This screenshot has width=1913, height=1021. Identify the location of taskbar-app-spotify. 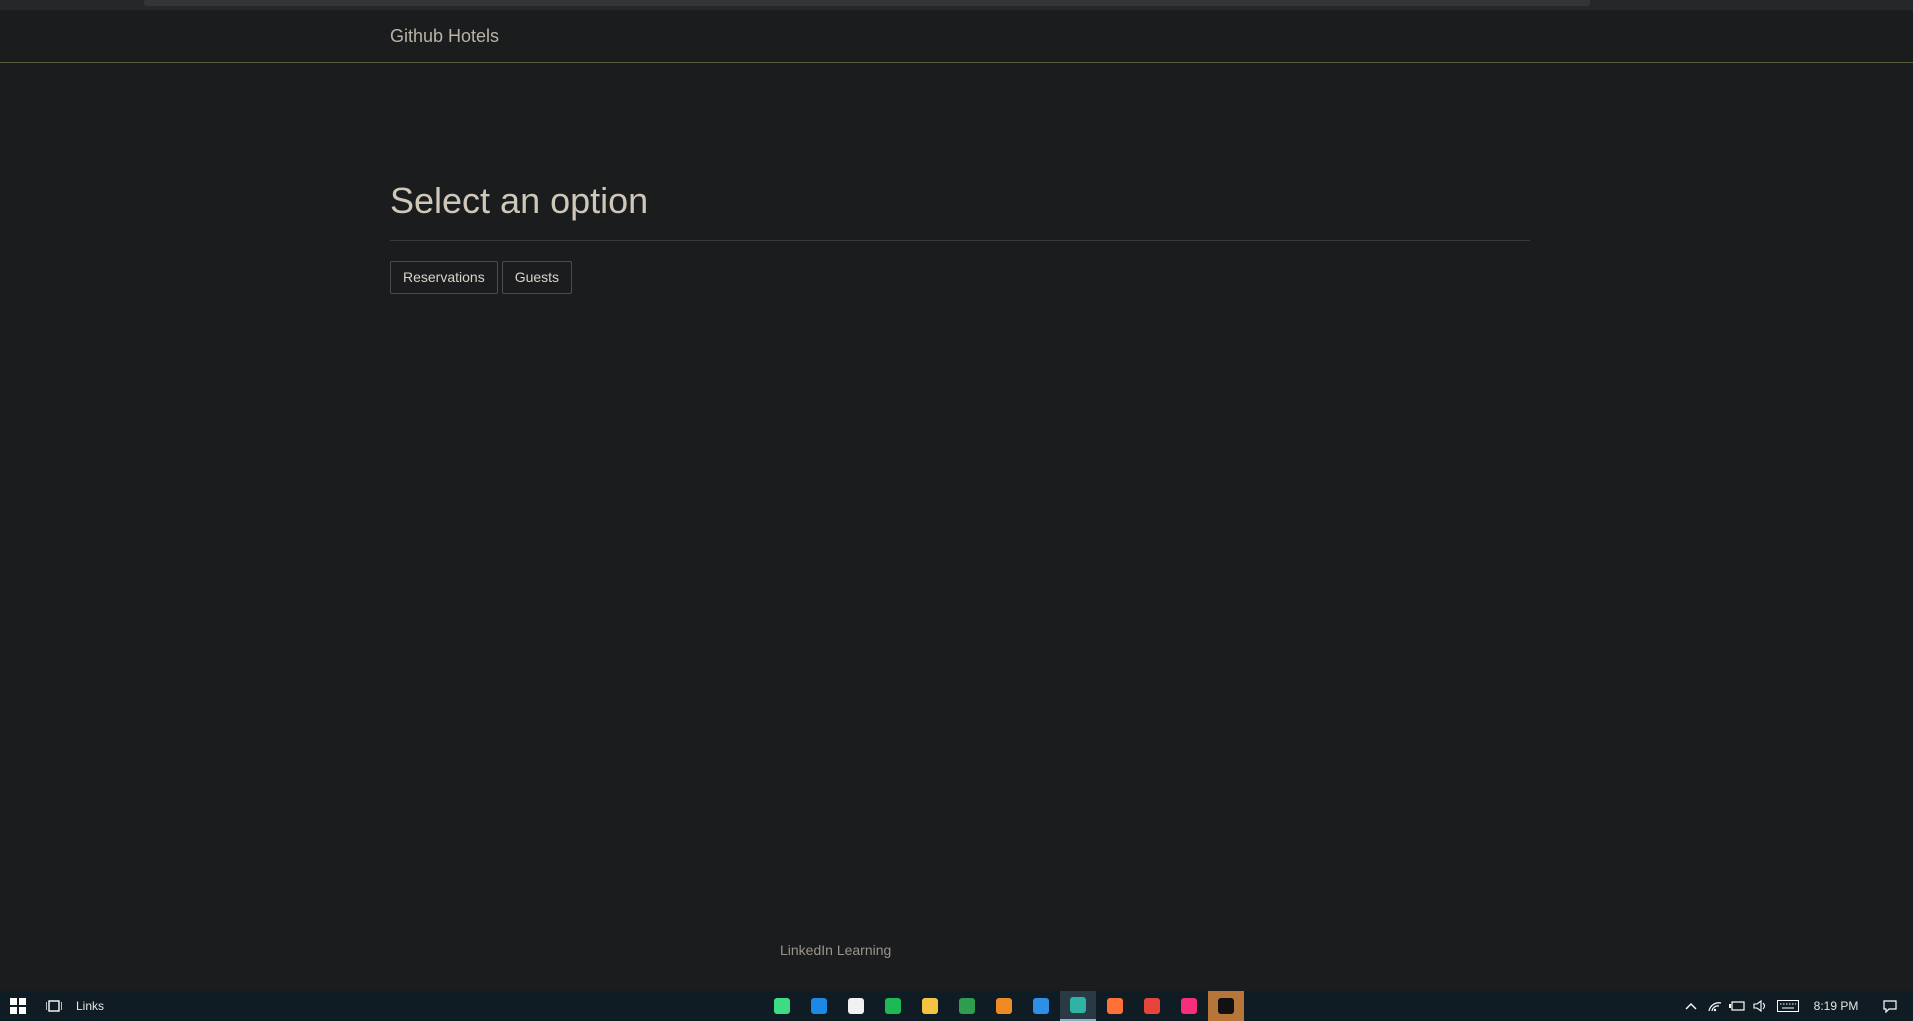
(893, 1006).